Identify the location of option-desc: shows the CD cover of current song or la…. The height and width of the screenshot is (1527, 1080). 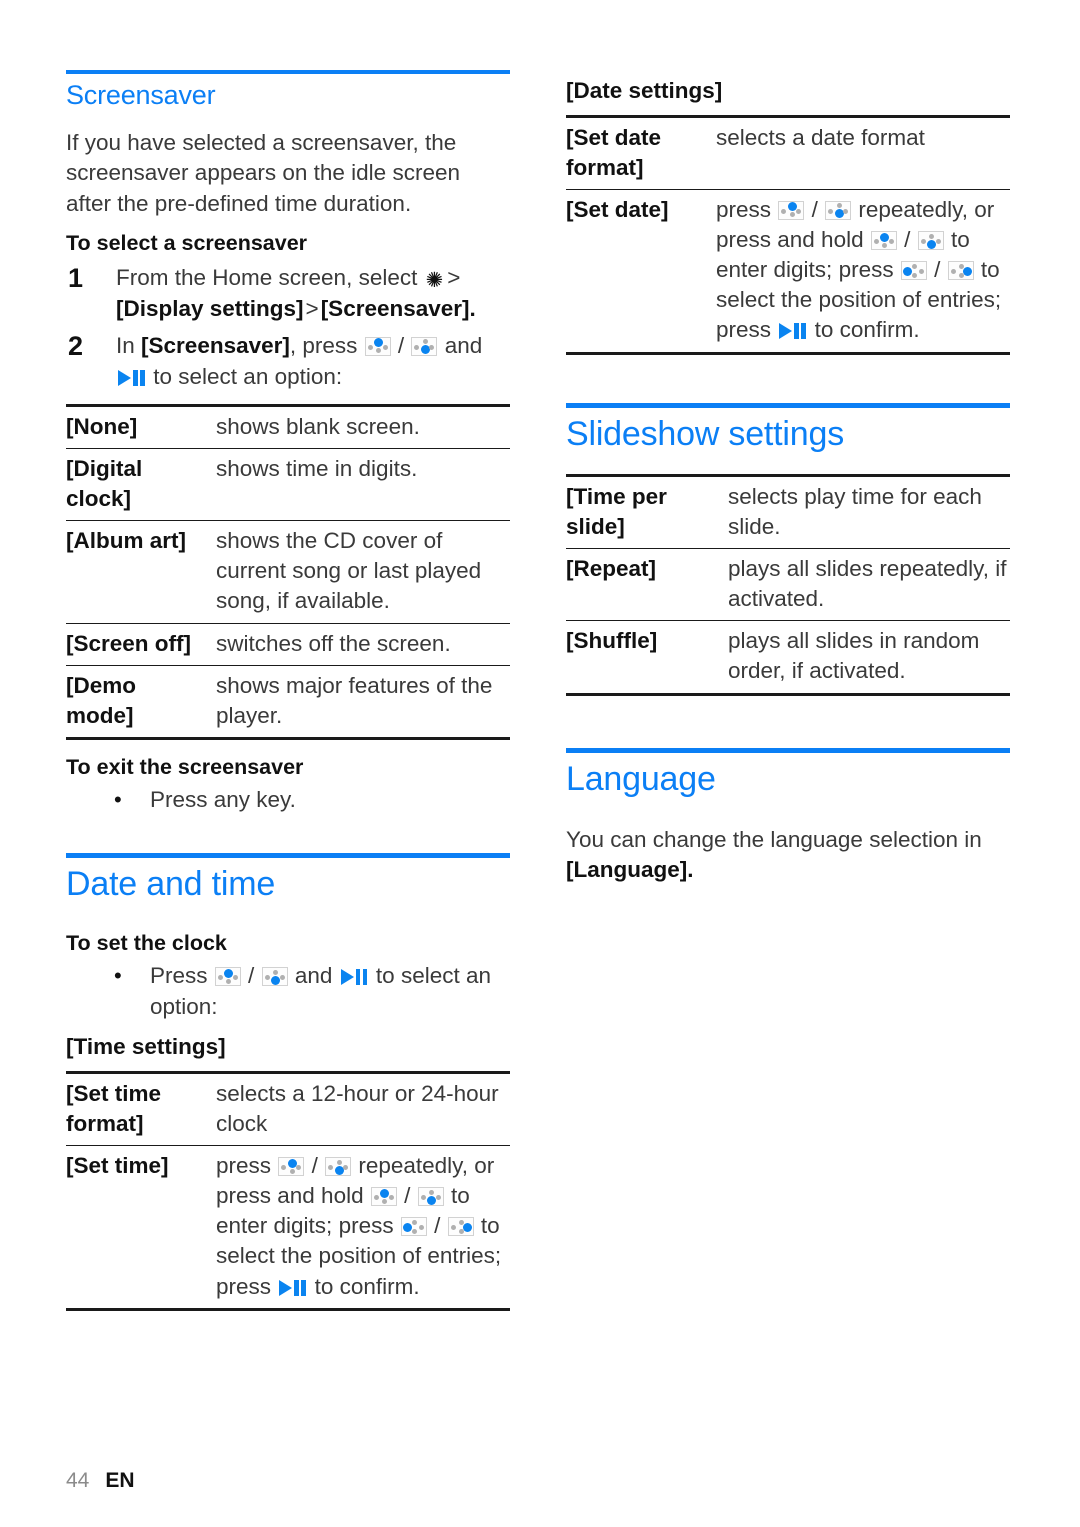
(363, 572).